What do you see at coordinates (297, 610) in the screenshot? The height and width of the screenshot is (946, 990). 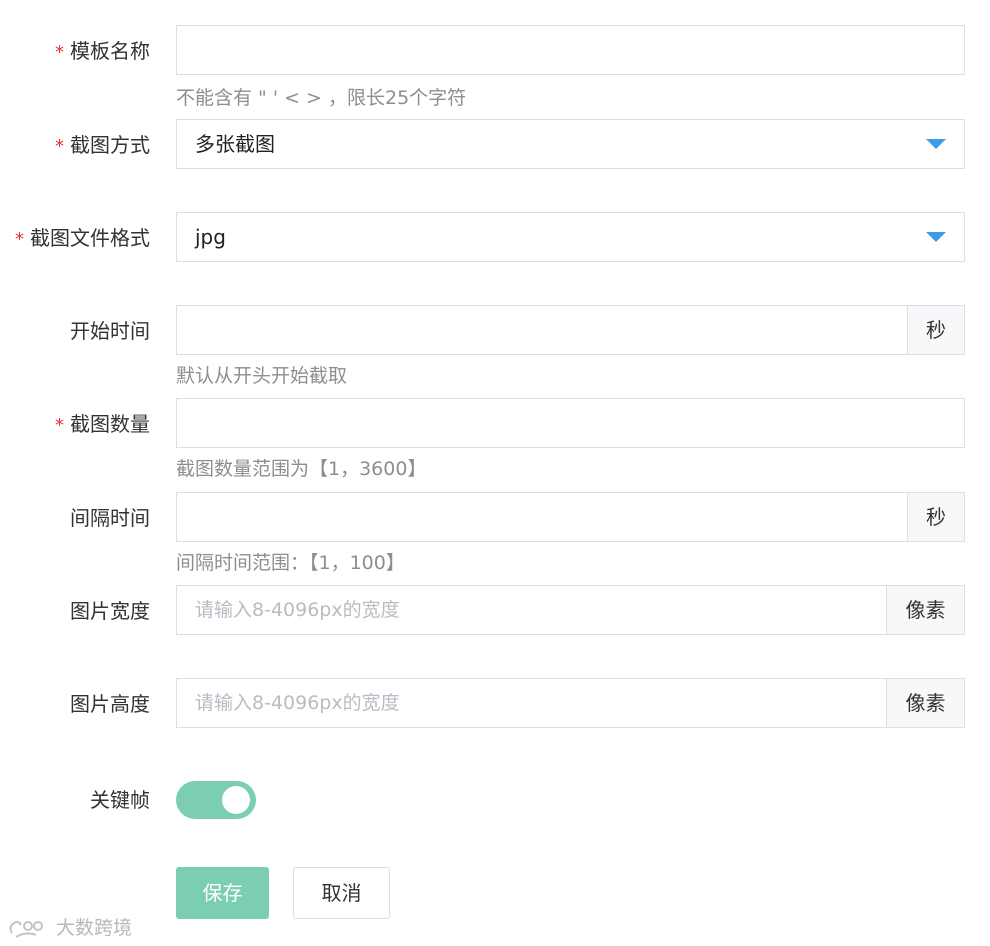 I see `image-width-placeholder: 请输入8-4096px的宽度` at bounding box center [297, 610].